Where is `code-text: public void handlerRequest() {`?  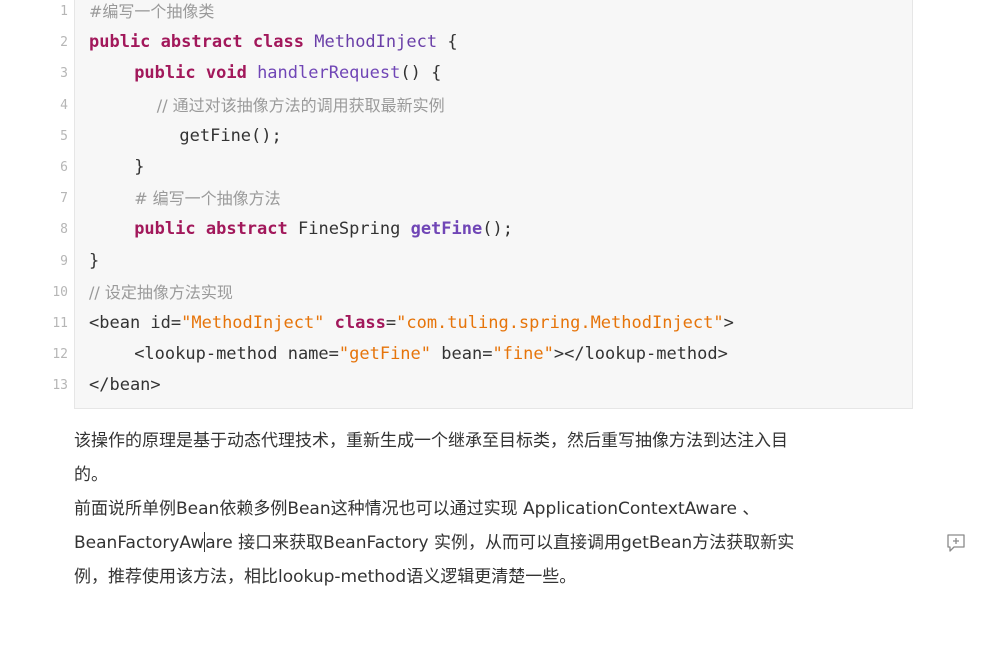
code-text: public void handlerRequest() { is located at coordinates (287, 73).